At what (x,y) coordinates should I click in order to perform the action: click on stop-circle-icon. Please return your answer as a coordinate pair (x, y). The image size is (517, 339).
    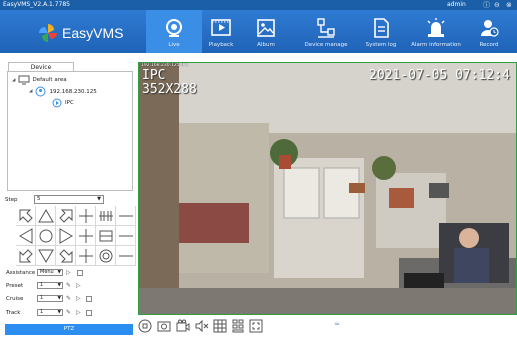
    Looking at the image, I should click on (145, 326).